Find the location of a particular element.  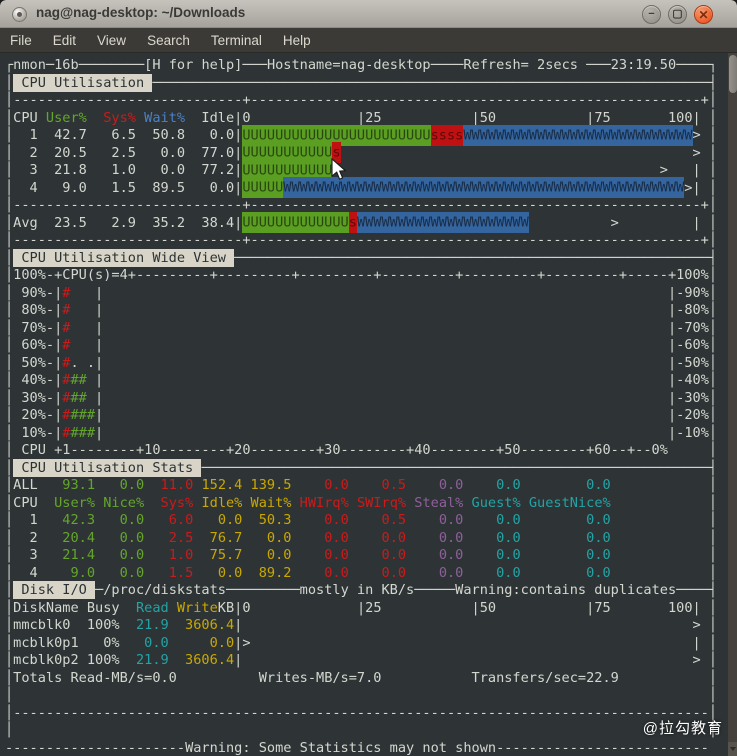

terminal-line: │ 40%-|### | |-40%│ is located at coordinates (361, 380).